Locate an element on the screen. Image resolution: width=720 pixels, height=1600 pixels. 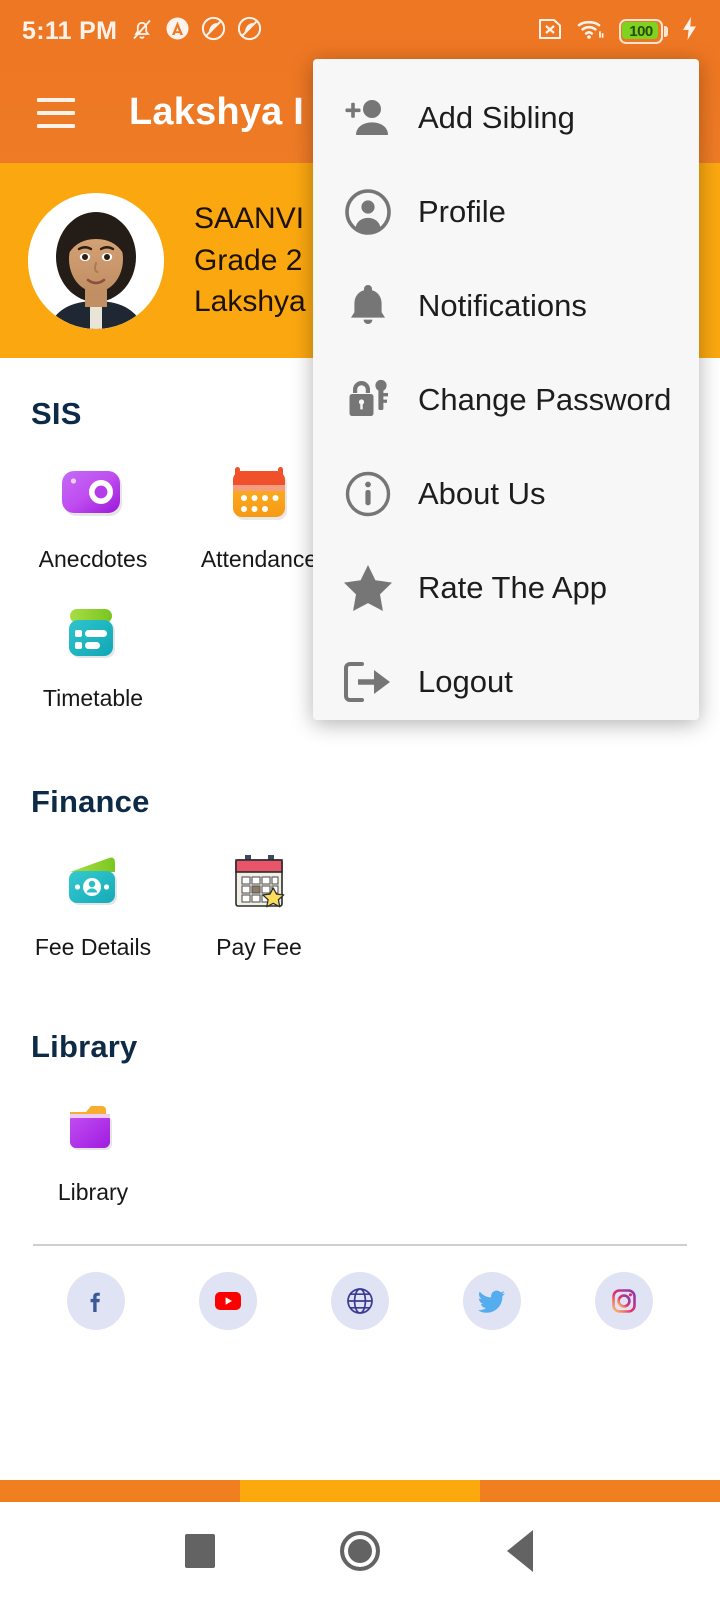
website-icon is located at coordinates (360, 1301).